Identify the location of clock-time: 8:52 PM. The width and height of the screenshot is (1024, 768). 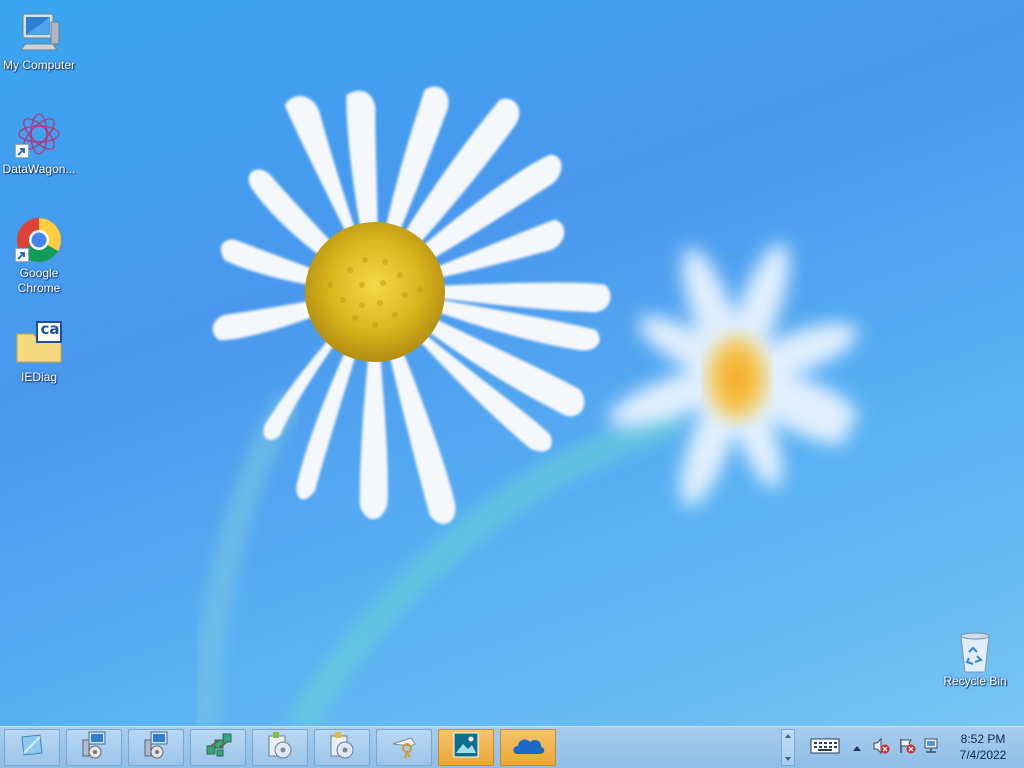
(983, 739).